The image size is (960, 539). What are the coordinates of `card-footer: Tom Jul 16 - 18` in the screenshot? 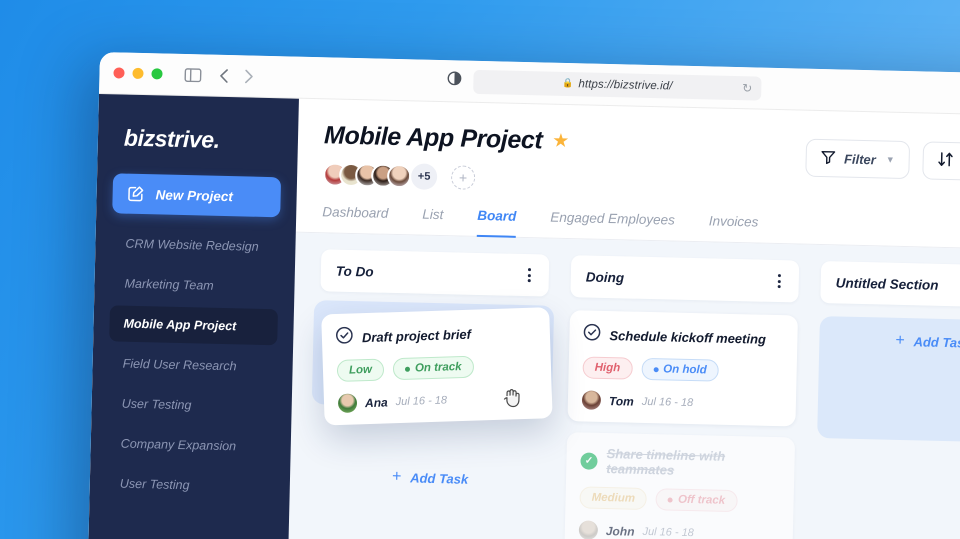 It's located at (681, 402).